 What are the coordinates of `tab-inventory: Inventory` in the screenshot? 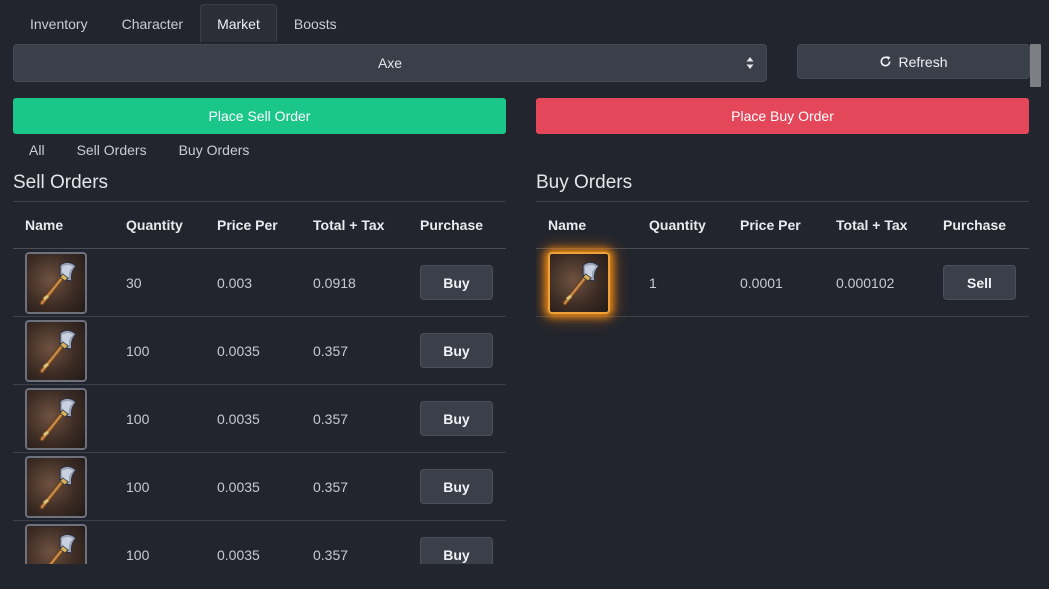 It's located at (59, 23).